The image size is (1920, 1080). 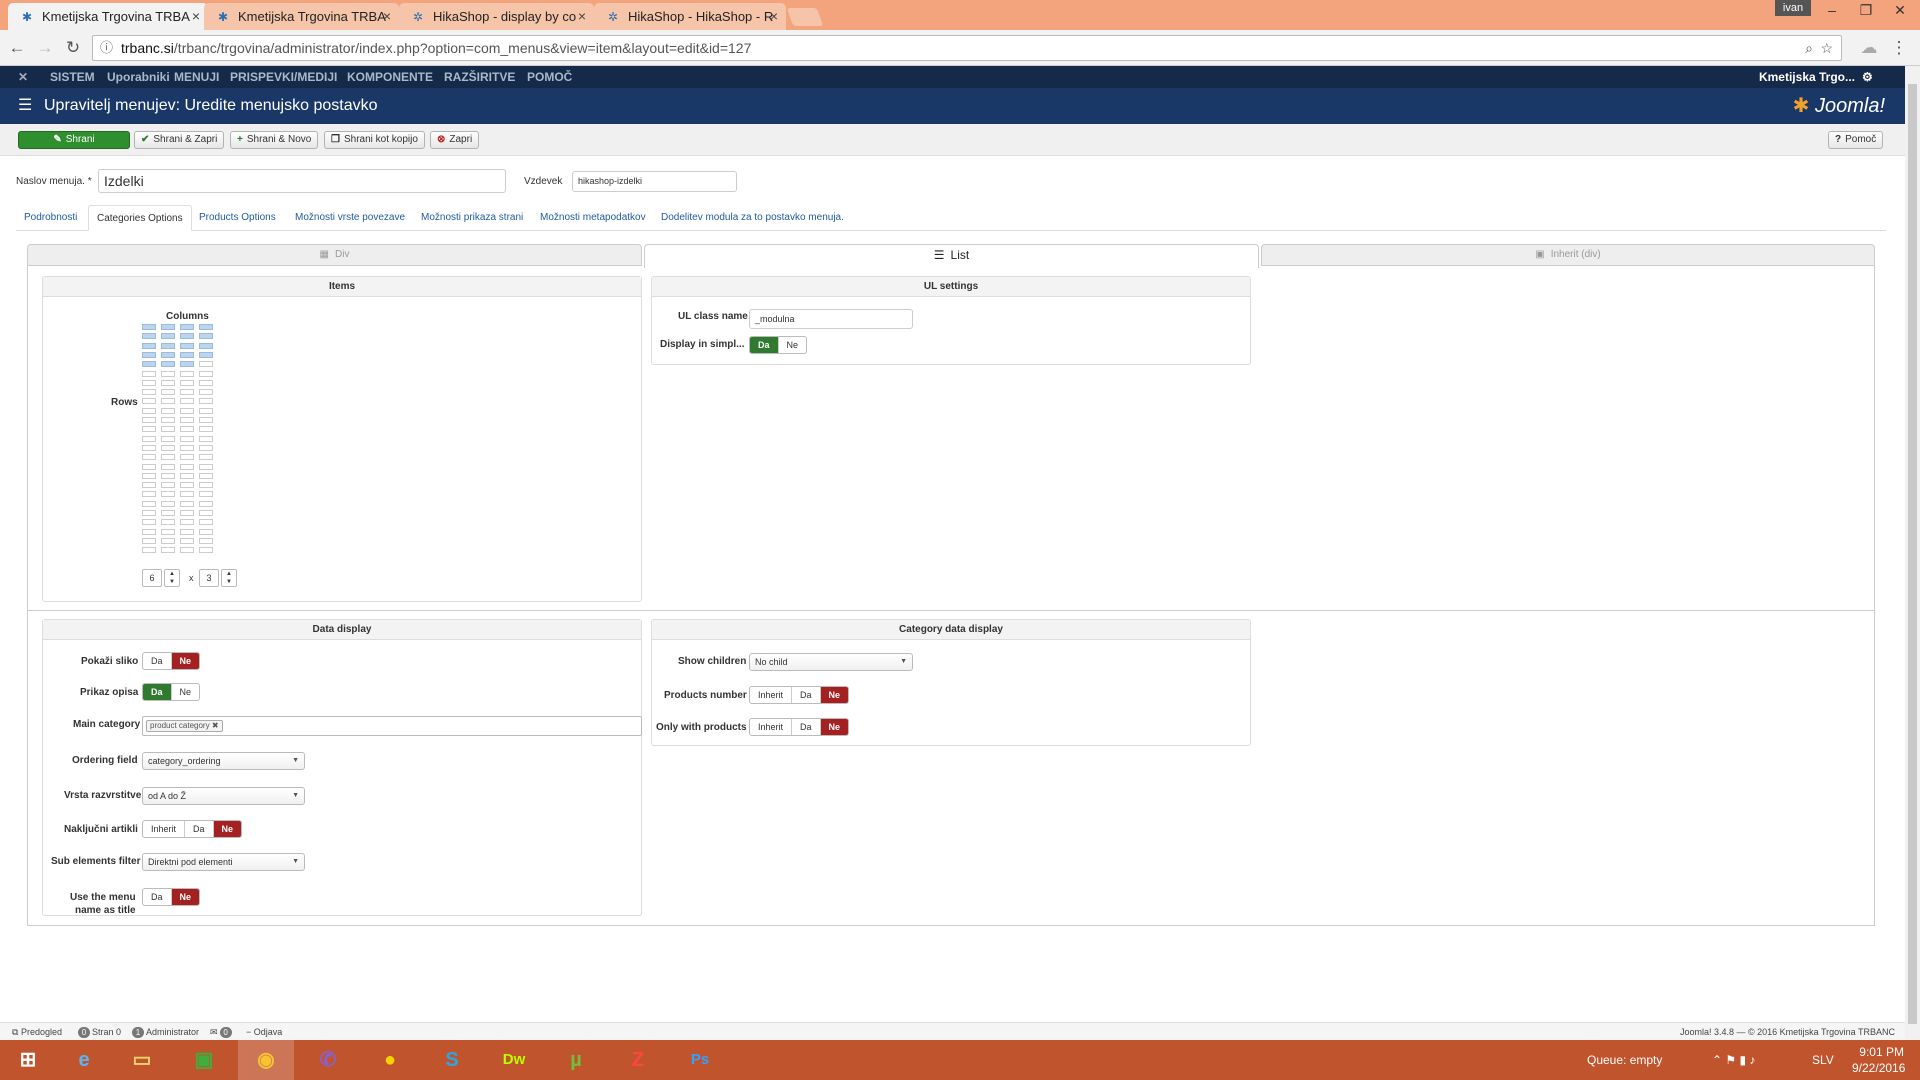 I want to click on viber-icon: ✆, so click(x=328, y=1060).